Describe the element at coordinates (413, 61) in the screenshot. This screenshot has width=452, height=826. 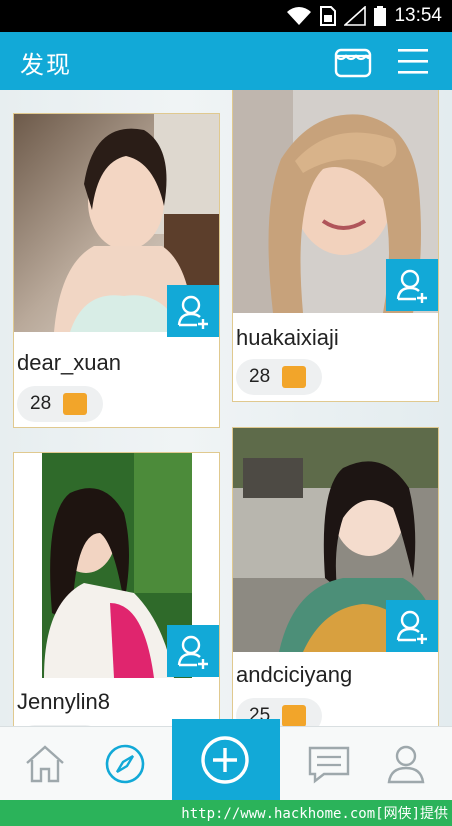
I see `menu-icon` at that location.